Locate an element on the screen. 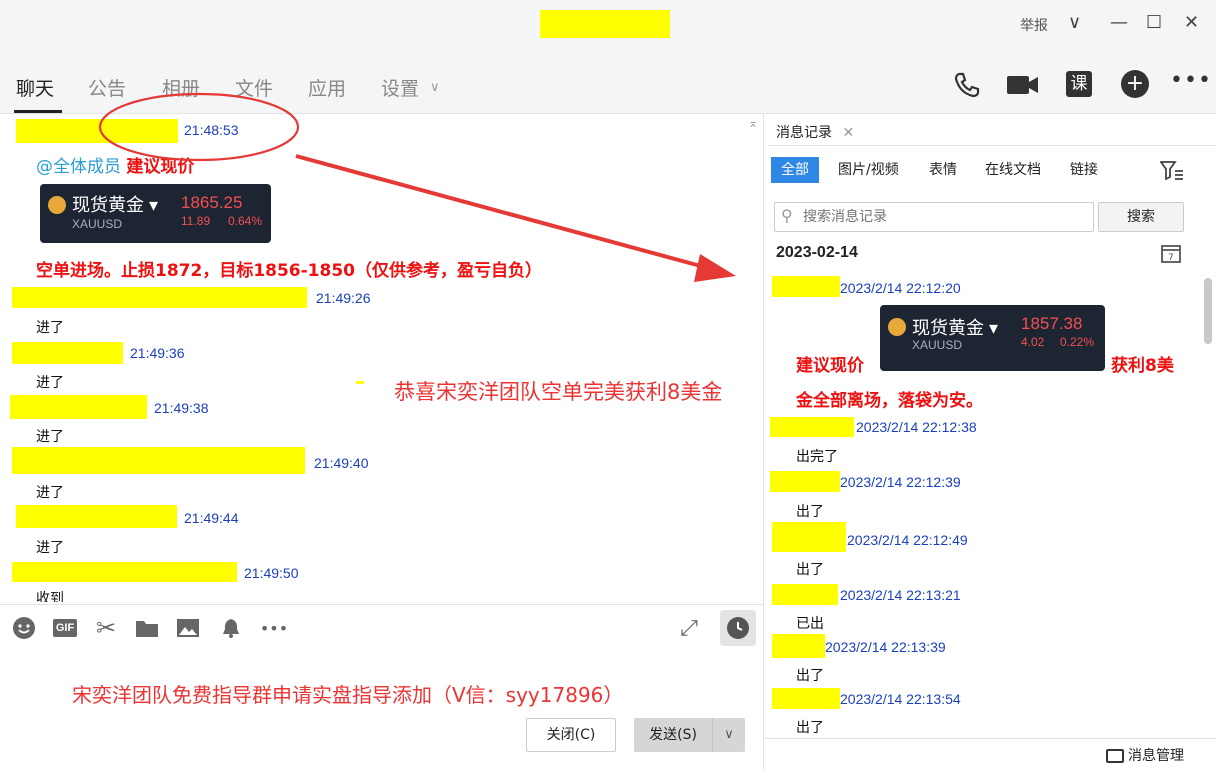  history-highlight-line2: 金全部离场，落袋为安。 is located at coordinates (889, 401).